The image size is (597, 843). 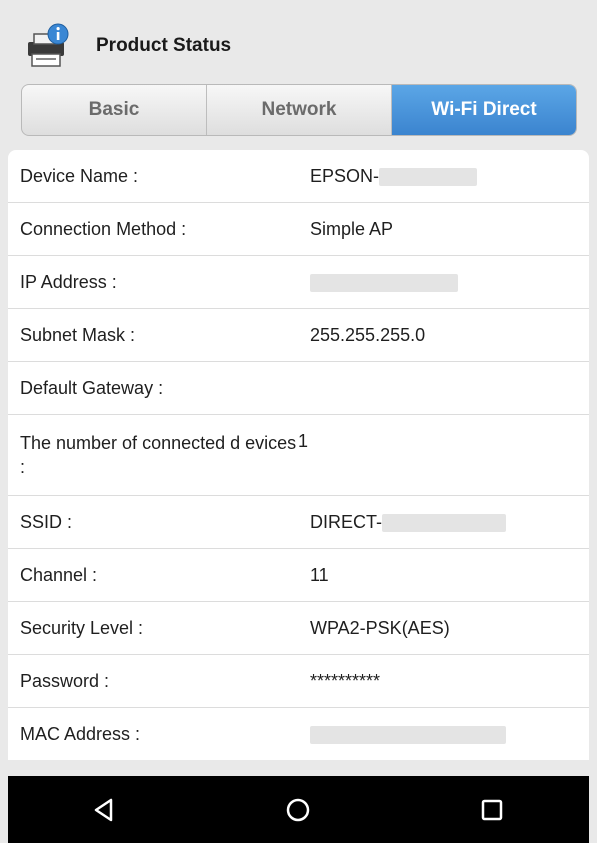 I want to click on tab-wifi-direct: Wi-Fi Direct, so click(x=484, y=110).